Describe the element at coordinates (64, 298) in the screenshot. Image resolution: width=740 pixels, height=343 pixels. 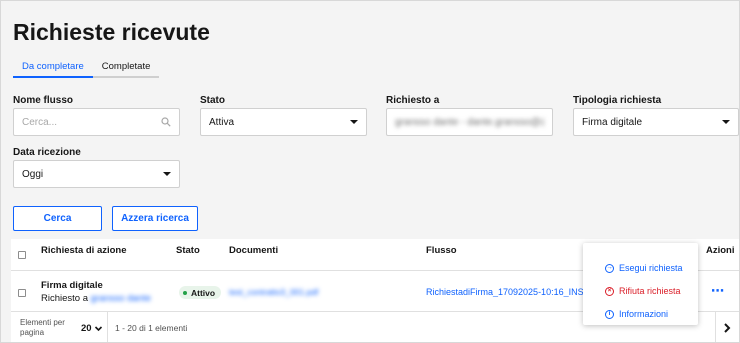
I see `row-requested-prefix: Richiesto a` at that location.